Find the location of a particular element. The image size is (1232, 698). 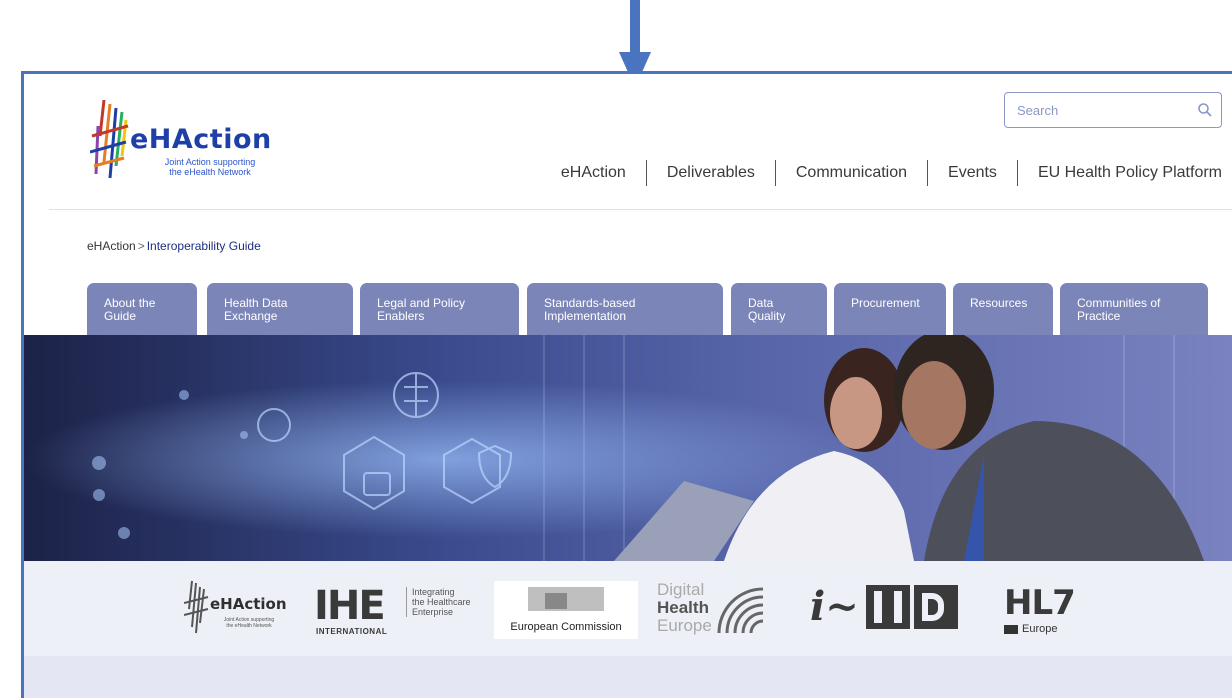

tab-health-data-exchange: Health Data Exchange is located at coordinates (280, 309).